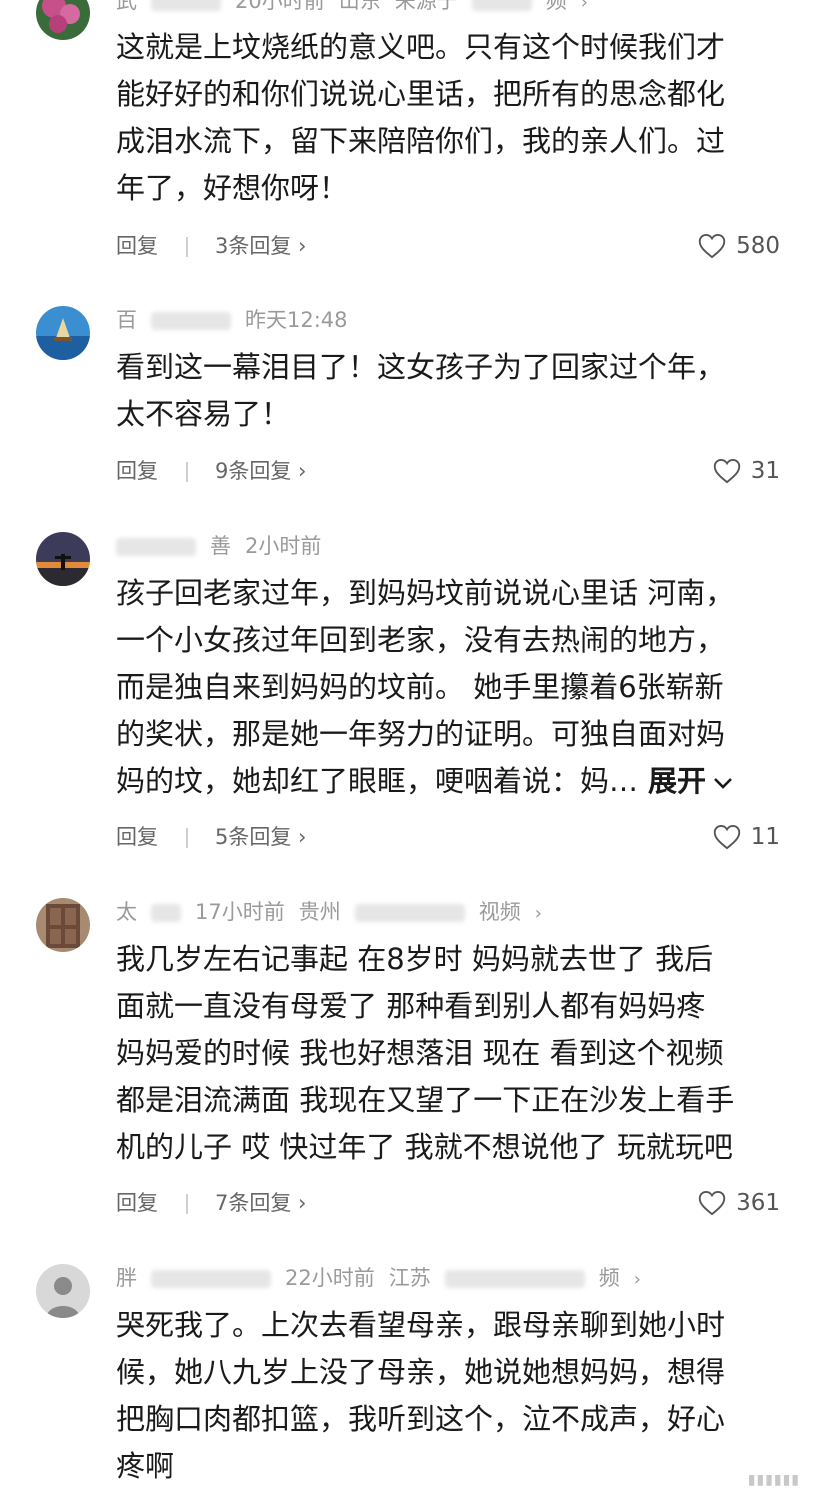 Image resolution: width=816 pixels, height=1502 pixels. What do you see at coordinates (126, 1278) in the screenshot?
I see `username: 胖` at bounding box center [126, 1278].